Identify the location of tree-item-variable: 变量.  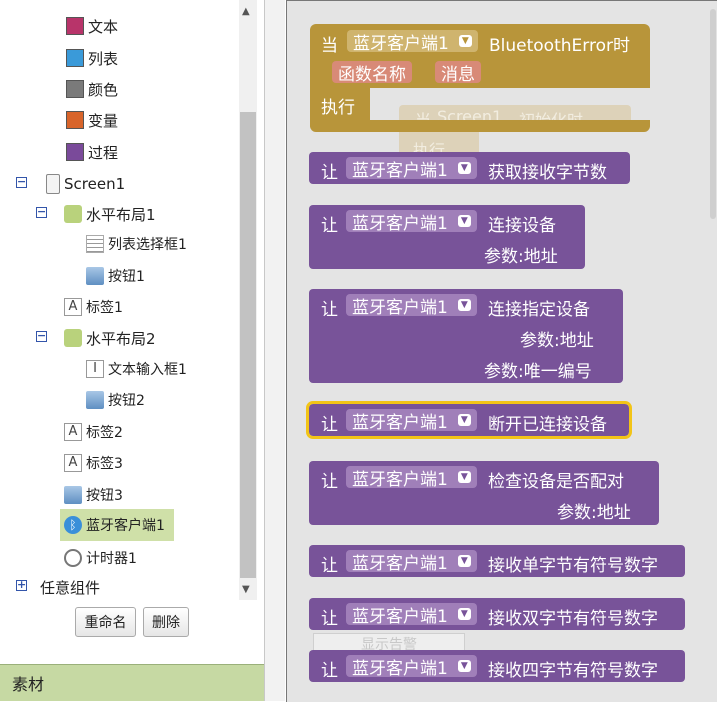
(92, 120).